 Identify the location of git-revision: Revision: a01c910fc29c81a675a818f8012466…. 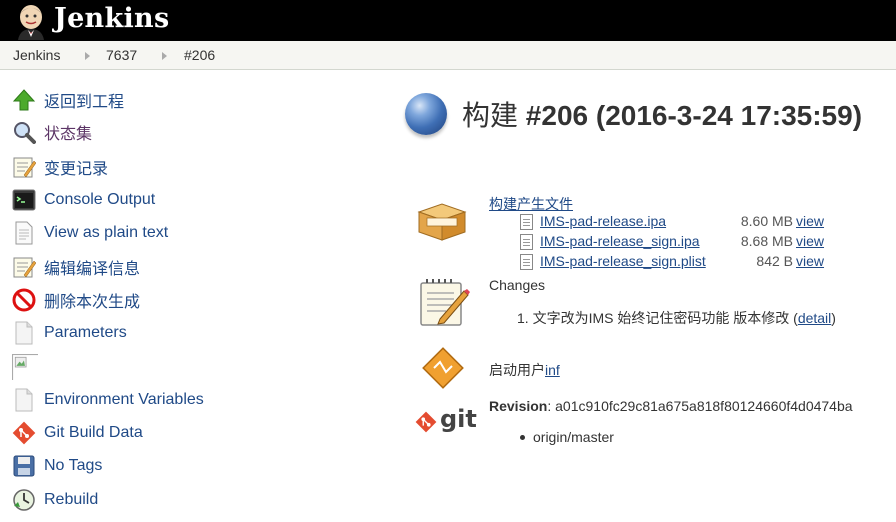
(671, 406).